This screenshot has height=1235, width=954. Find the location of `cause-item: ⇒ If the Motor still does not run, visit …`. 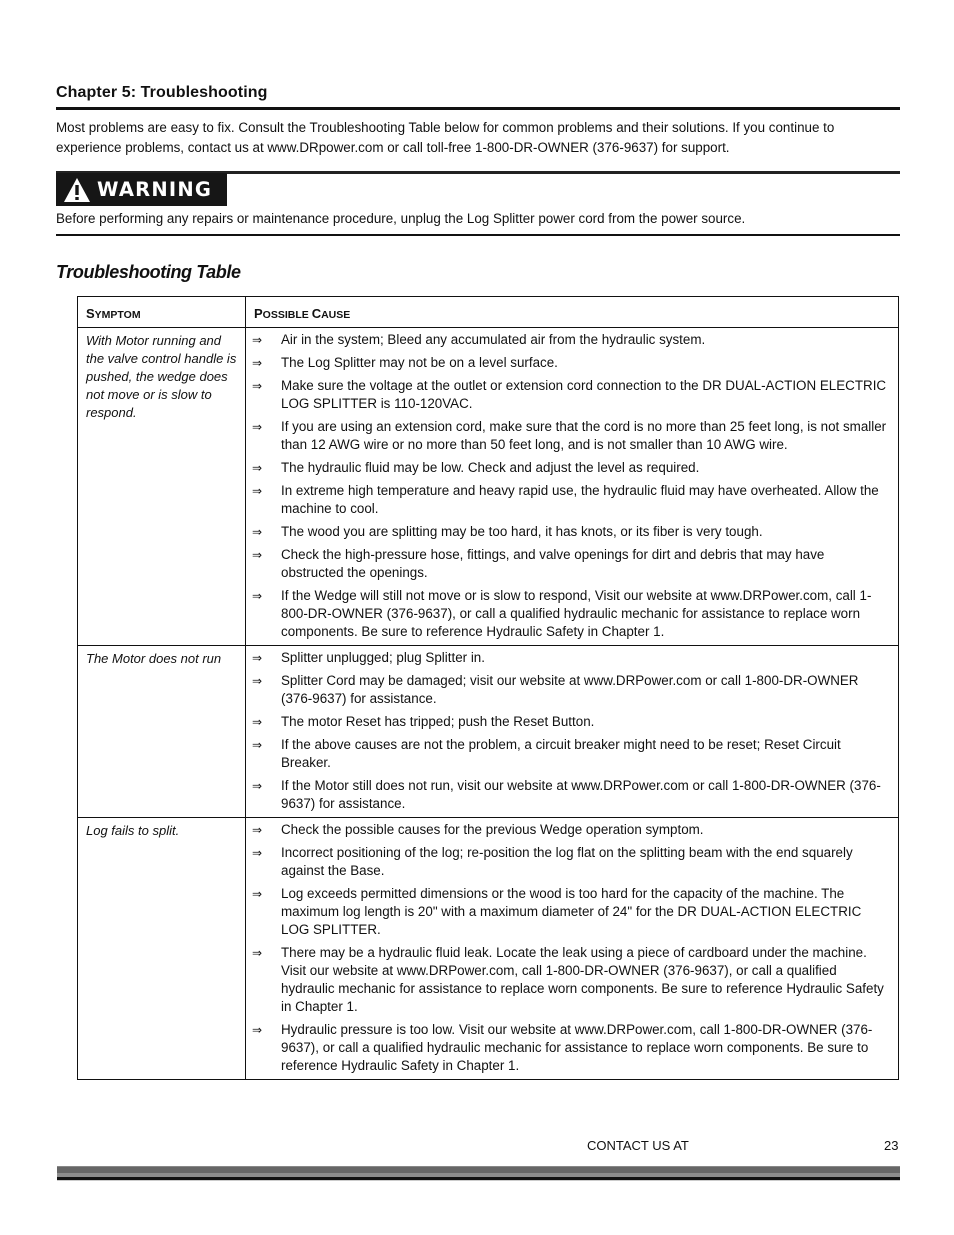

cause-item: ⇒ If the Motor still does not run, visit … is located at coordinates (571, 795).